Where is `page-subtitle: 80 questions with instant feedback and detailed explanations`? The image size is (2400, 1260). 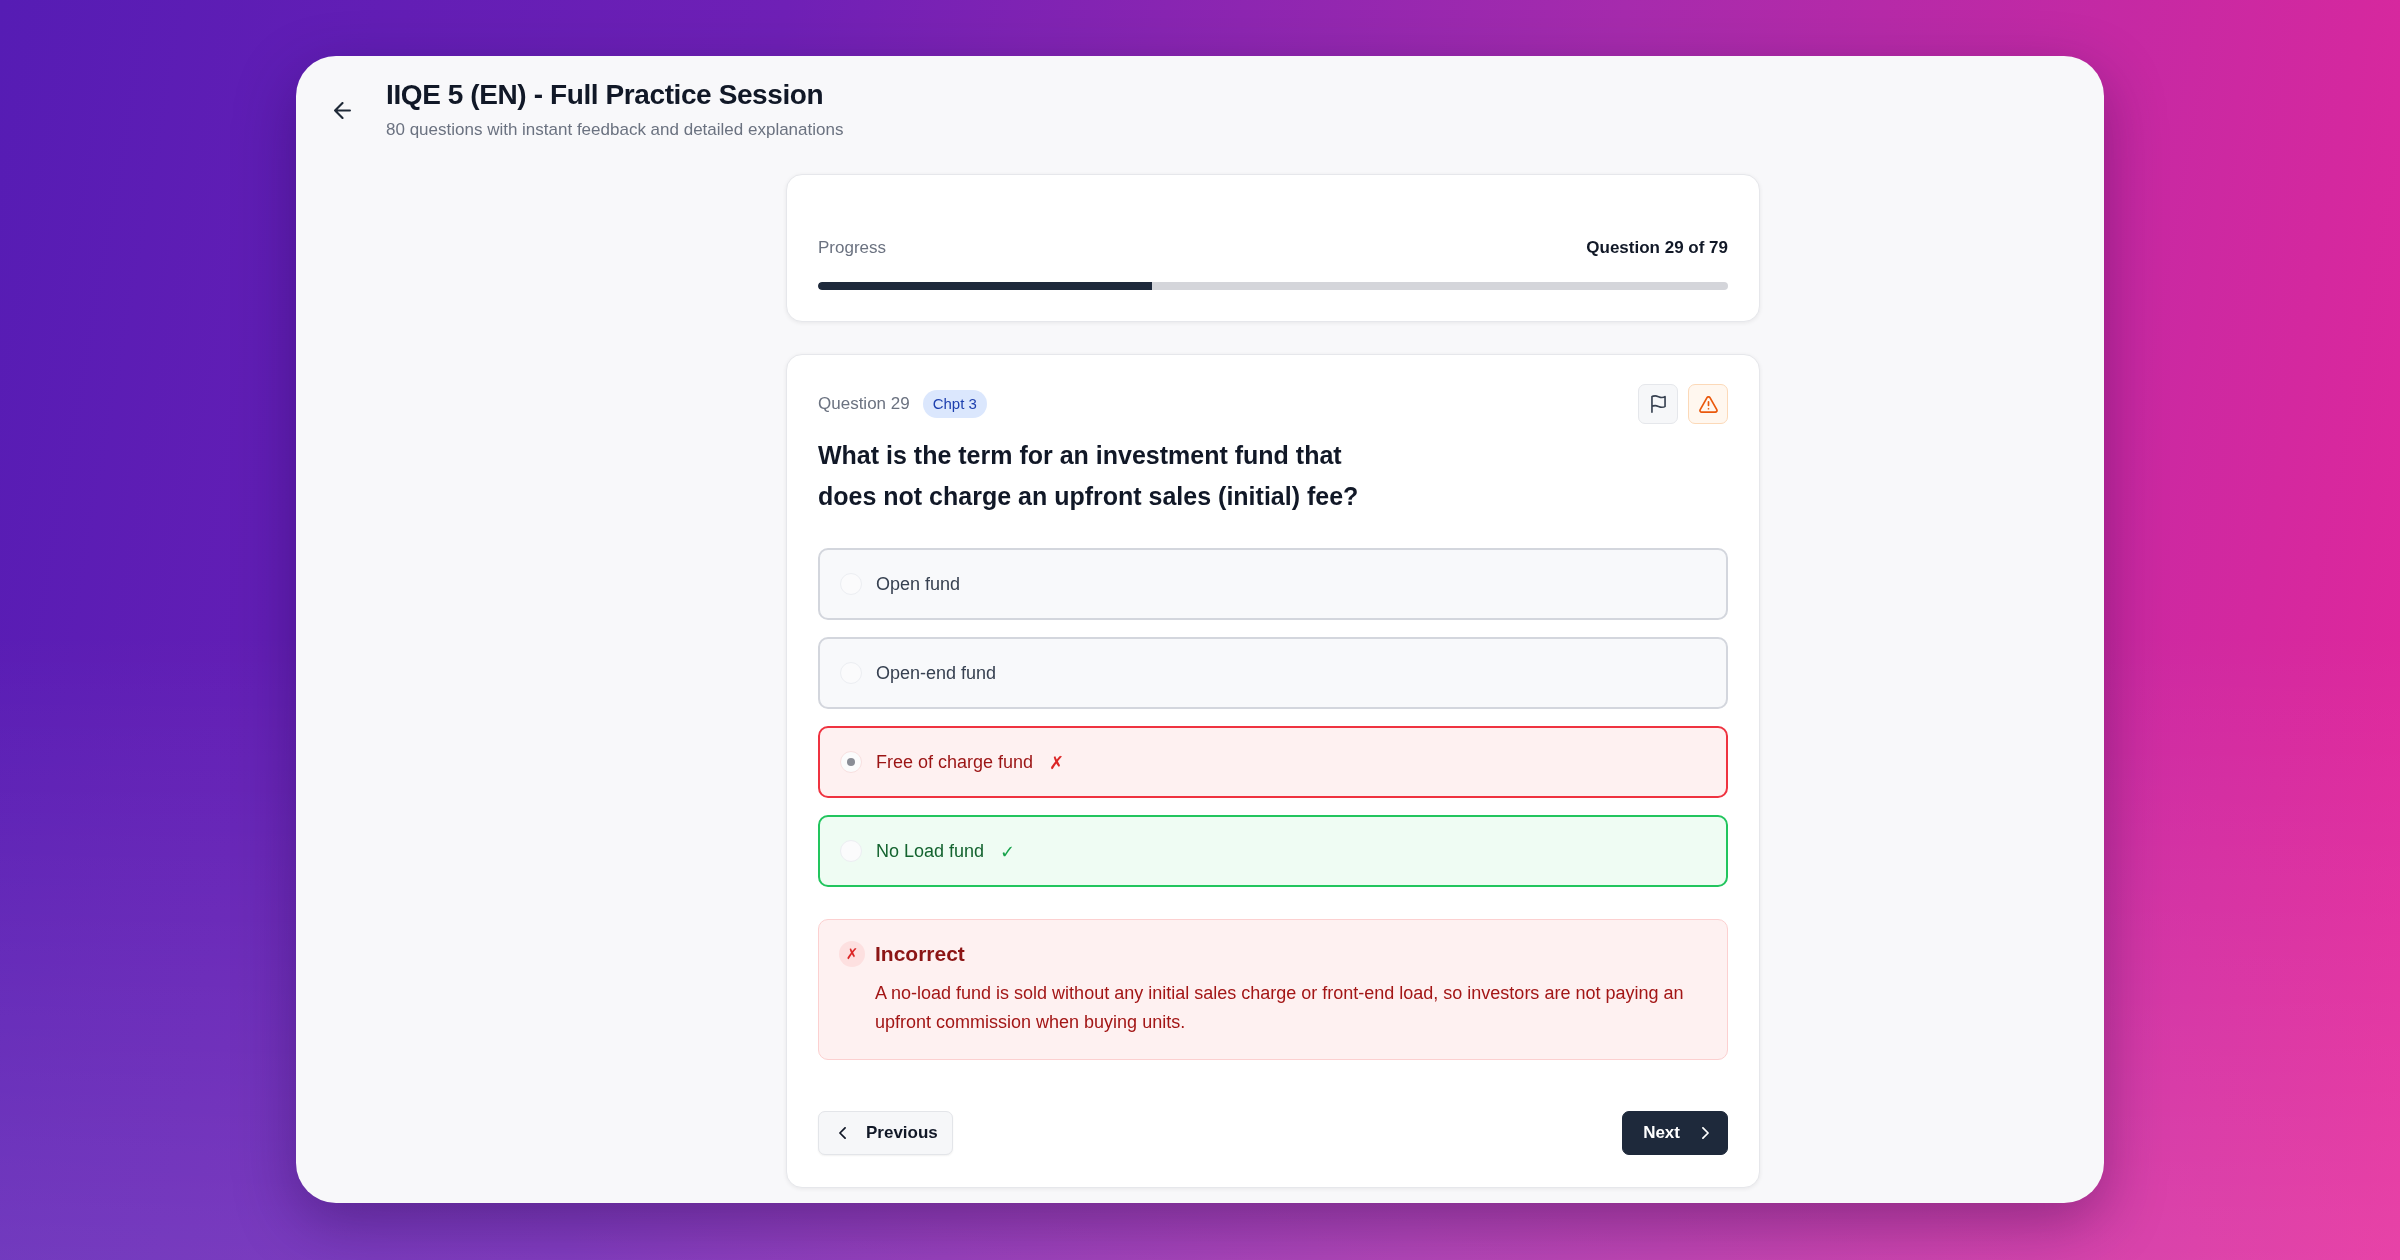 page-subtitle: 80 questions with instant feedback and detailed explanations is located at coordinates (615, 130).